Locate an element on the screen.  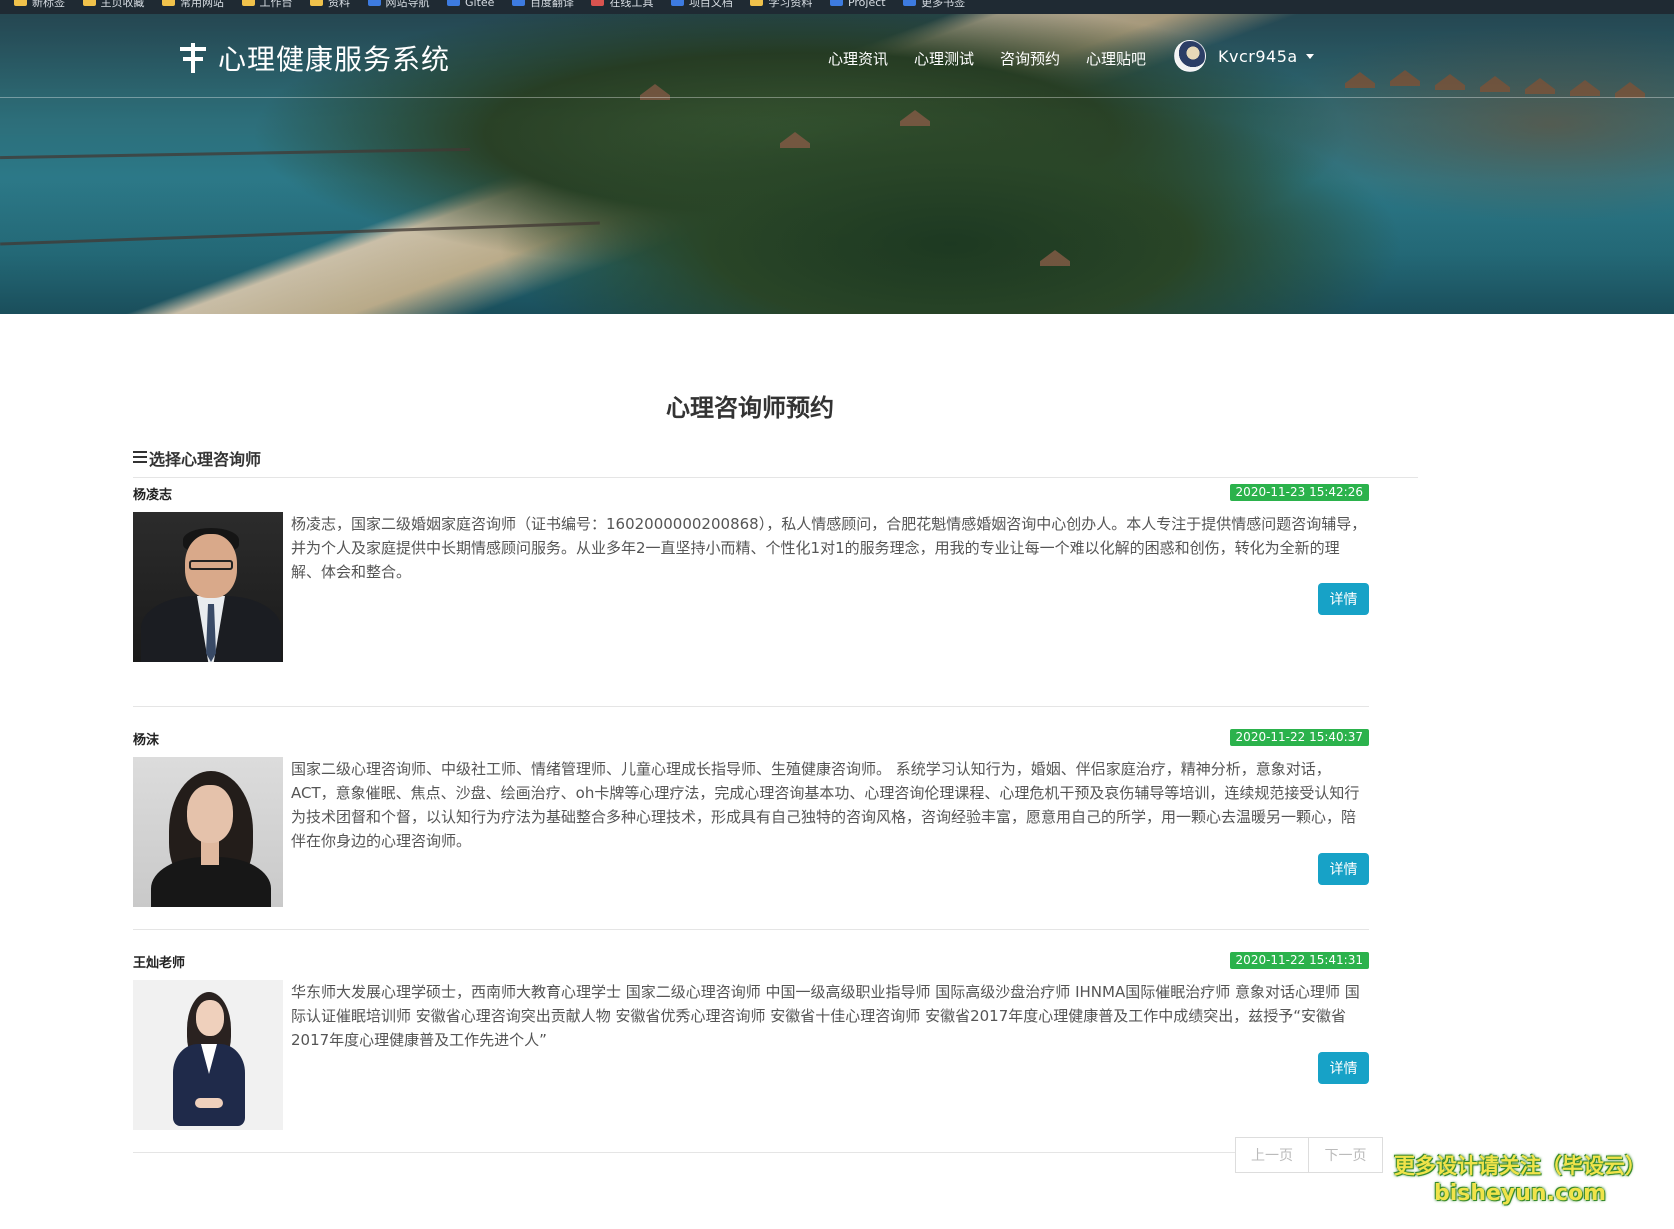
brand: 心理健康服务系统 is located at coordinates (315, 58).